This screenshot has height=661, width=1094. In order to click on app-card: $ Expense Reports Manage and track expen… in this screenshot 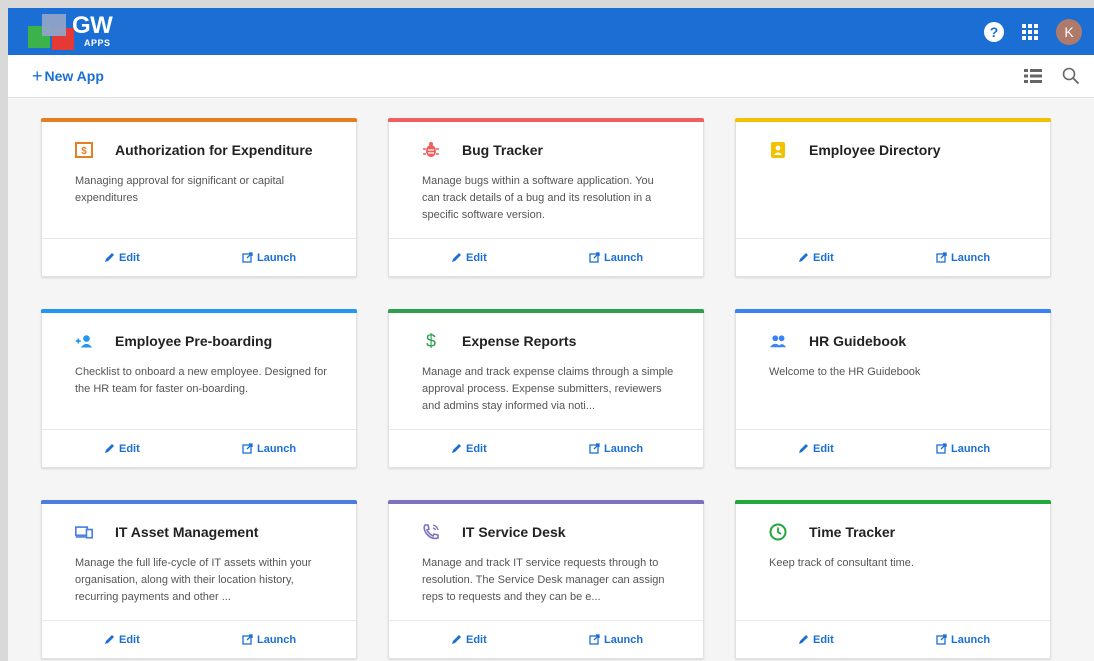, I will do `click(546, 388)`.